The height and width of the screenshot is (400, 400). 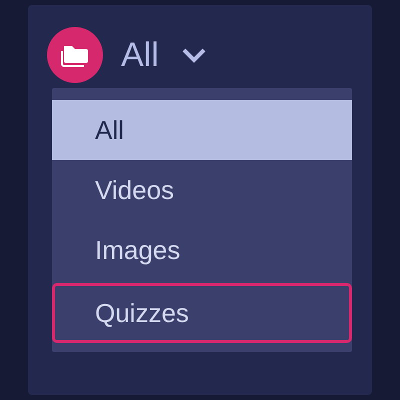 I want to click on menu-item: Quizzes, so click(x=202, y=313).